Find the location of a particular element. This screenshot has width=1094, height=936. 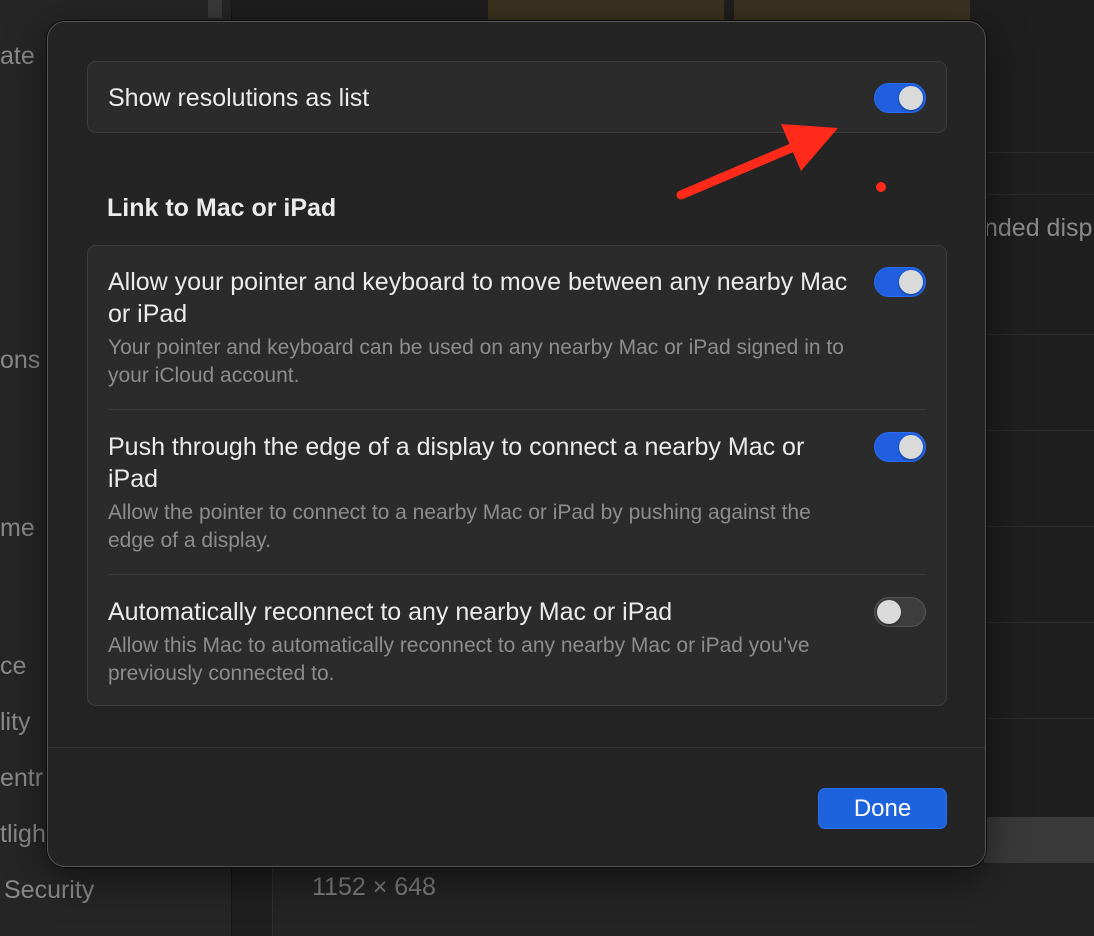

push-through-edge-toggle is located at coordinates (900, 447).